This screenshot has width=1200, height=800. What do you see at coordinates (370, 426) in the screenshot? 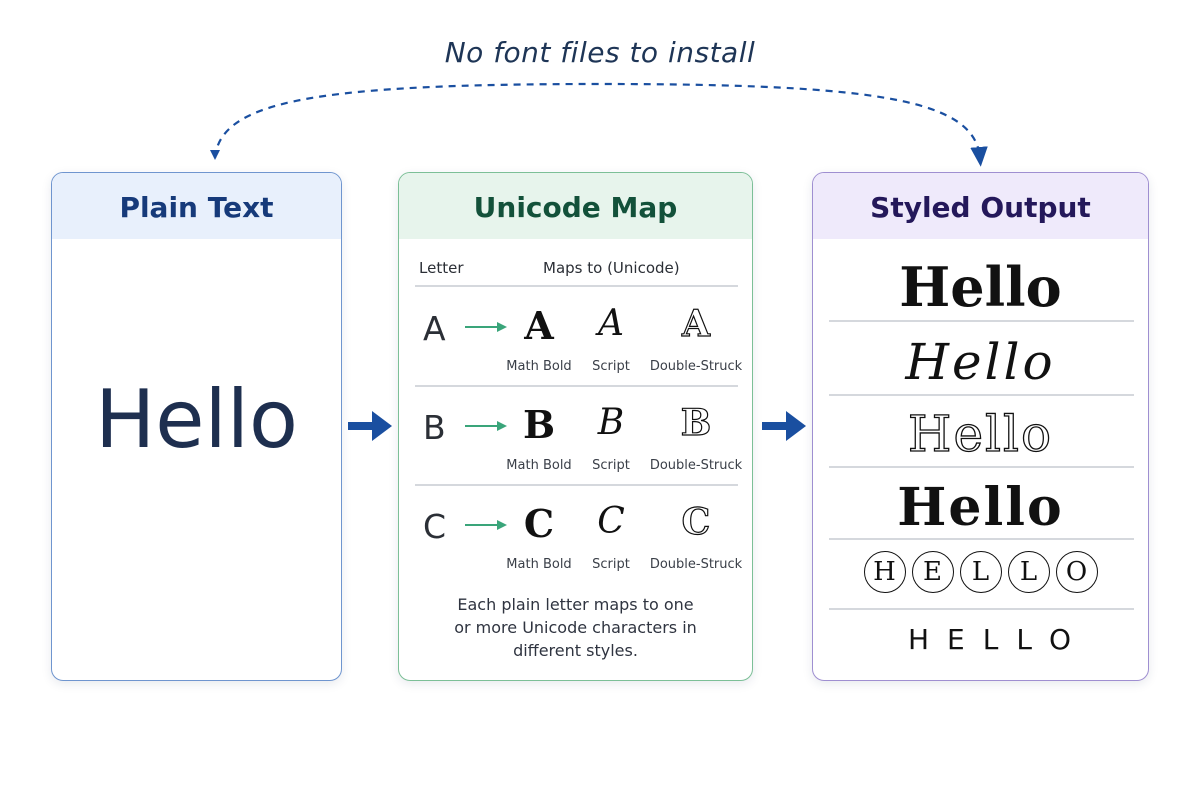
I see `arrow-plain-to-map` at bounding box center [370, 426].